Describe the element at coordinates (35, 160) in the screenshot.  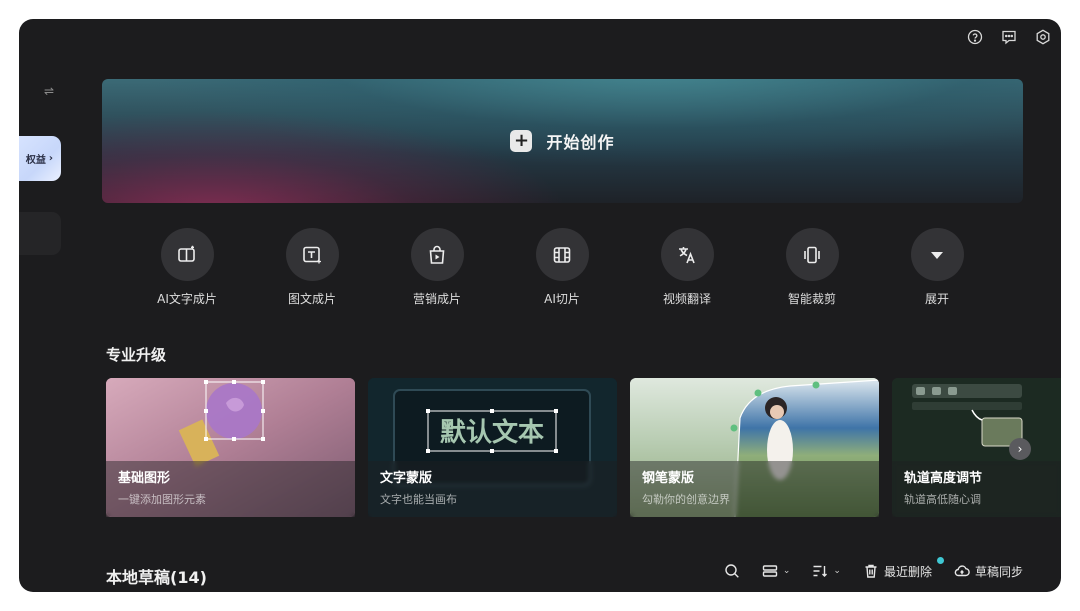
I see `vip-benefits-label: 权益` at that location.